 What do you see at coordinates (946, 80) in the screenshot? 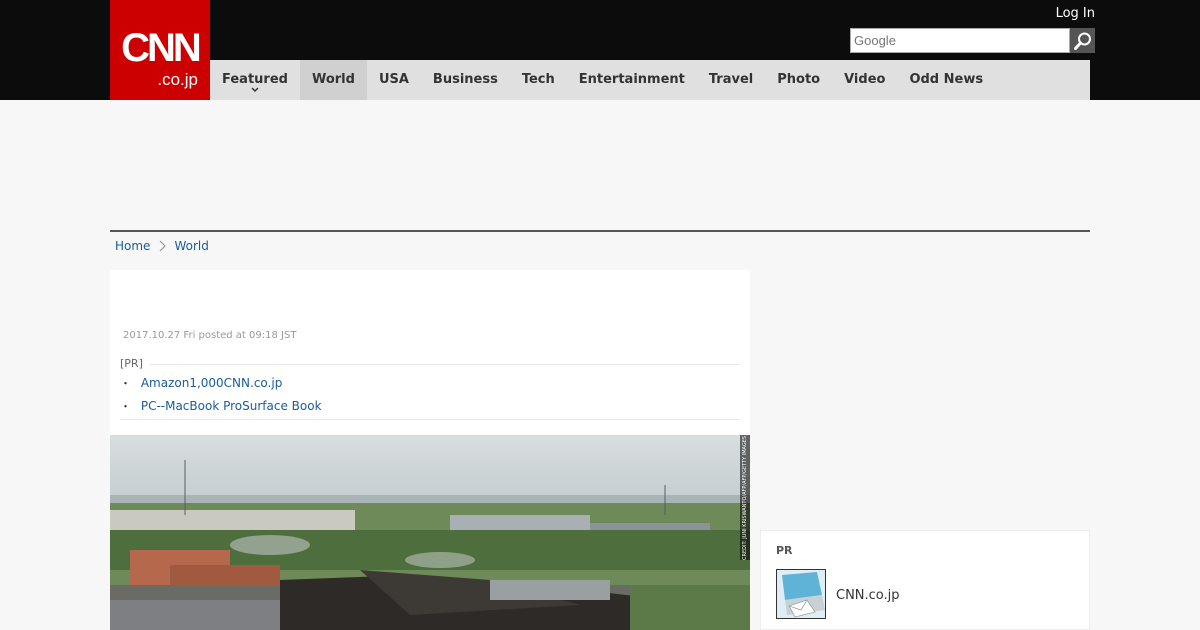
I see `nav-item-odd-news: Odd News` at bounding box center [946, 80].